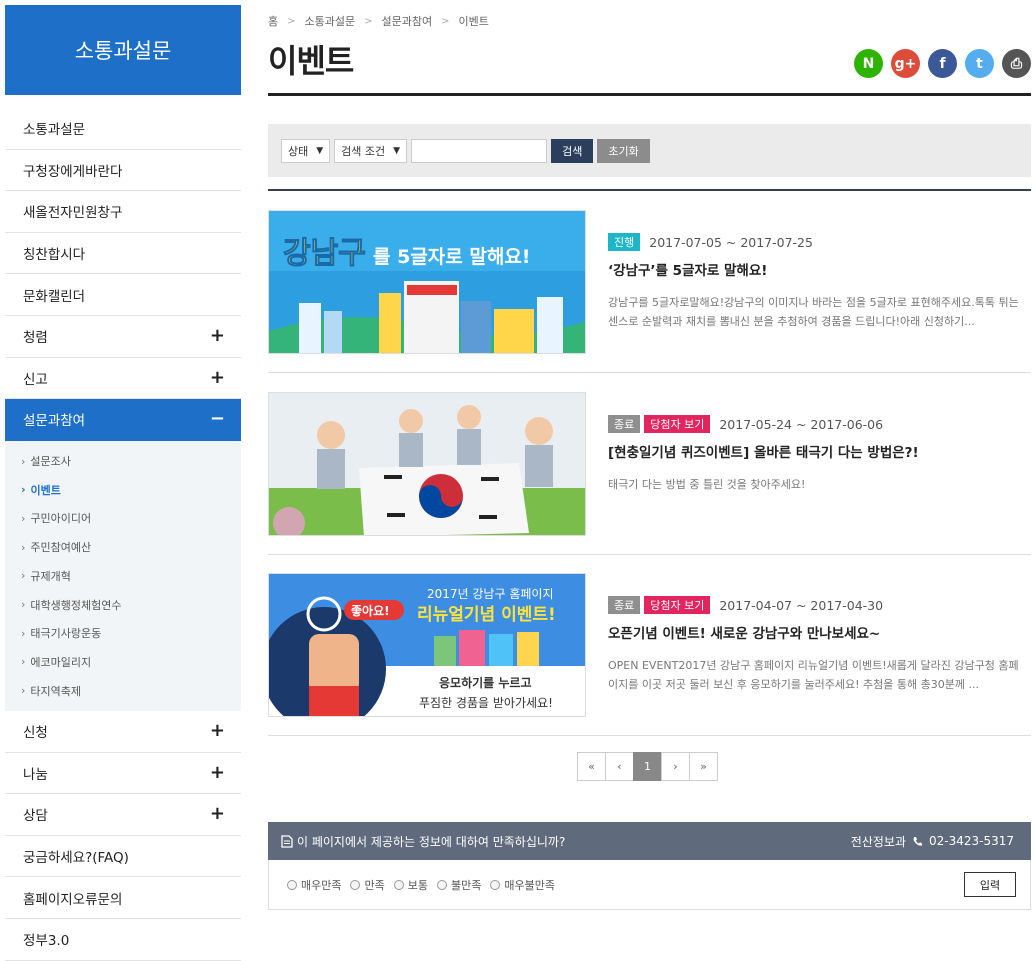 The height and width of the screenshot is (961, 1036). Describe the element at coordinates (486, 703) in the screenshot. I see `thumb-text-prize: 푸짐한 경품을 받아가세요!` at that location.